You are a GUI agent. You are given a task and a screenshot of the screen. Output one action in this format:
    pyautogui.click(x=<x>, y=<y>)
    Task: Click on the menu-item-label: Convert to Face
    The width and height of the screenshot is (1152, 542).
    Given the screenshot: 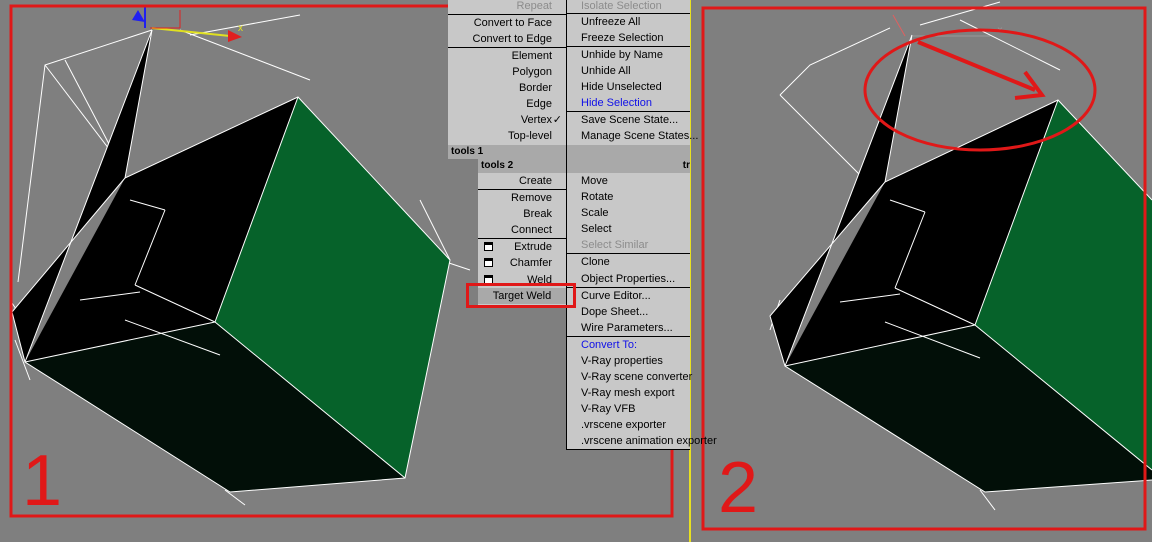 What is the action you would take?
    pyautogui.click(x=512, y=23)
    